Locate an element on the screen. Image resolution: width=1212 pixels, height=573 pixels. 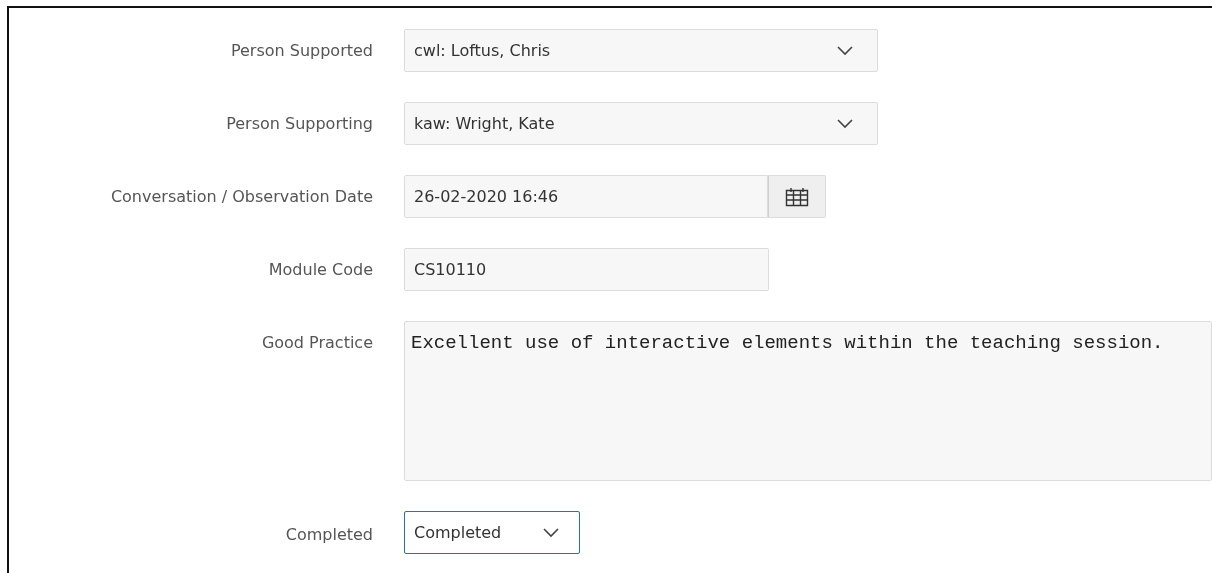
dropdown: kaw: Wright, Kate is located at coordinates (641, 123).